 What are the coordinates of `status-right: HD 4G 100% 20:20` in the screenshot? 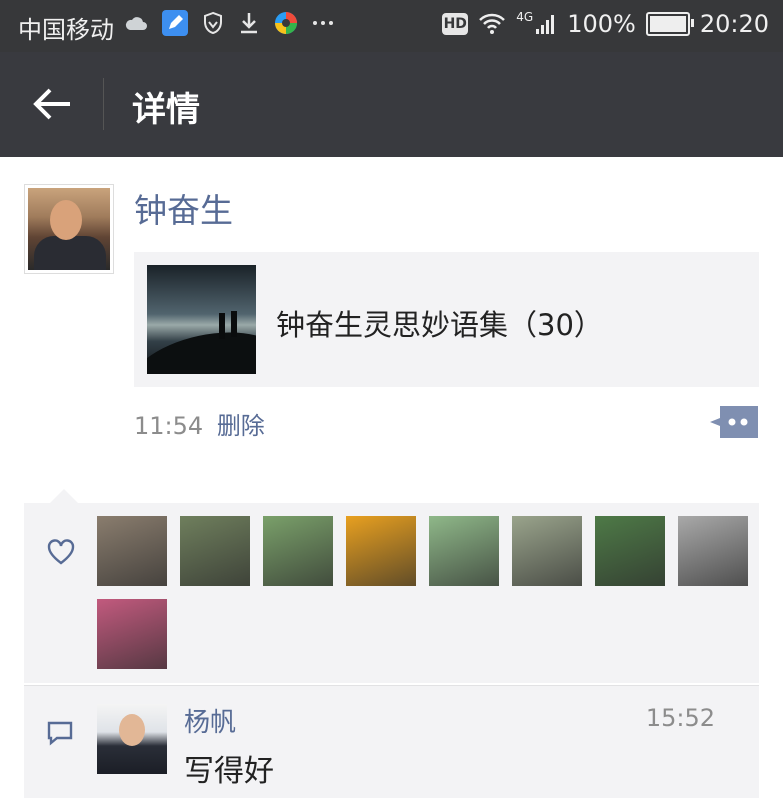 It's located at (605, 24).